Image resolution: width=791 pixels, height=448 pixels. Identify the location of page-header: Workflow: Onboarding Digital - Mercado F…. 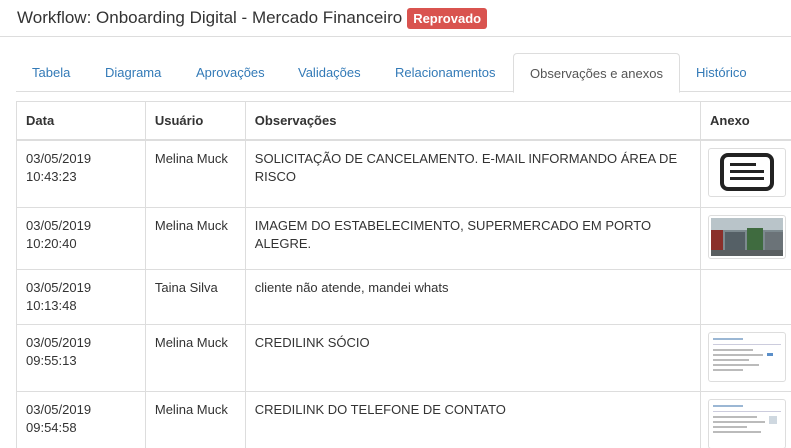
(395, 18).